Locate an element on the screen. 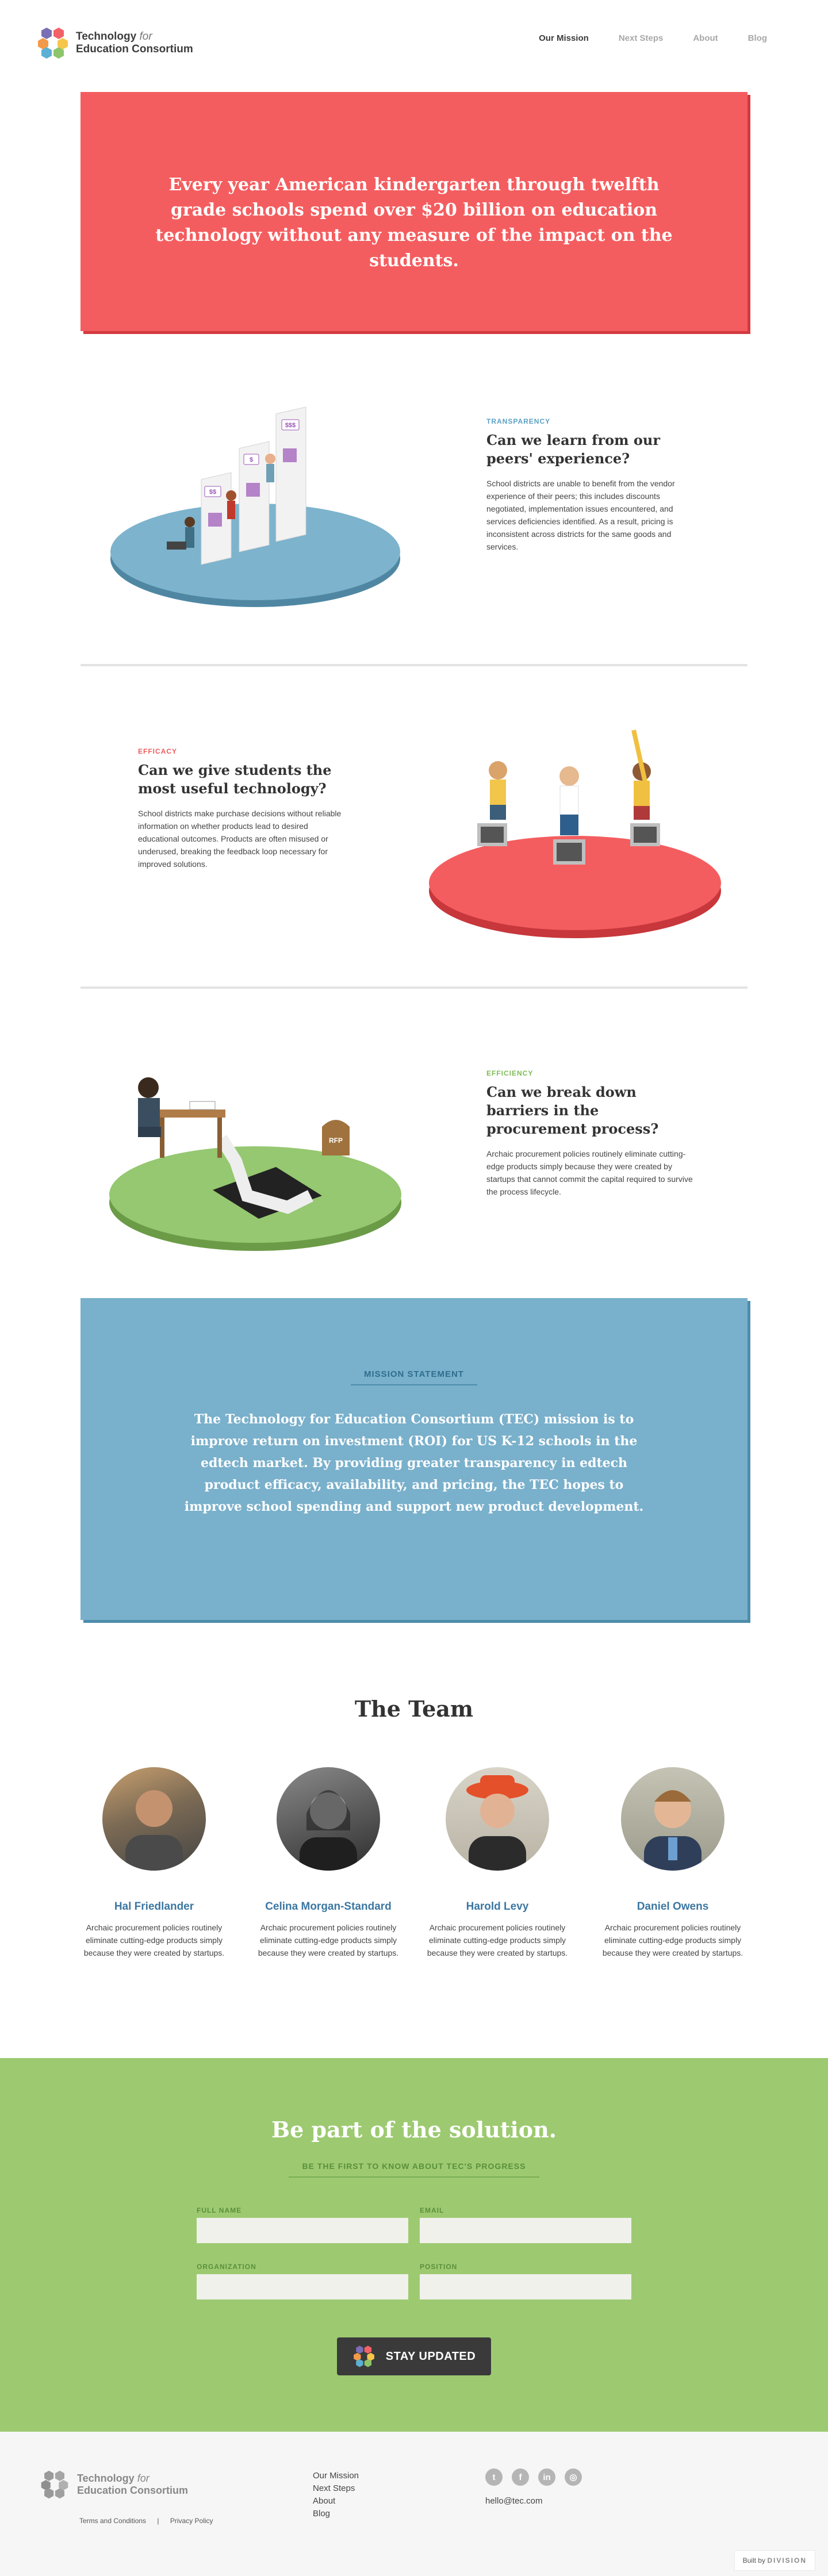  privacy-link: Privacy Policy is located at coordinates (191, 2521).